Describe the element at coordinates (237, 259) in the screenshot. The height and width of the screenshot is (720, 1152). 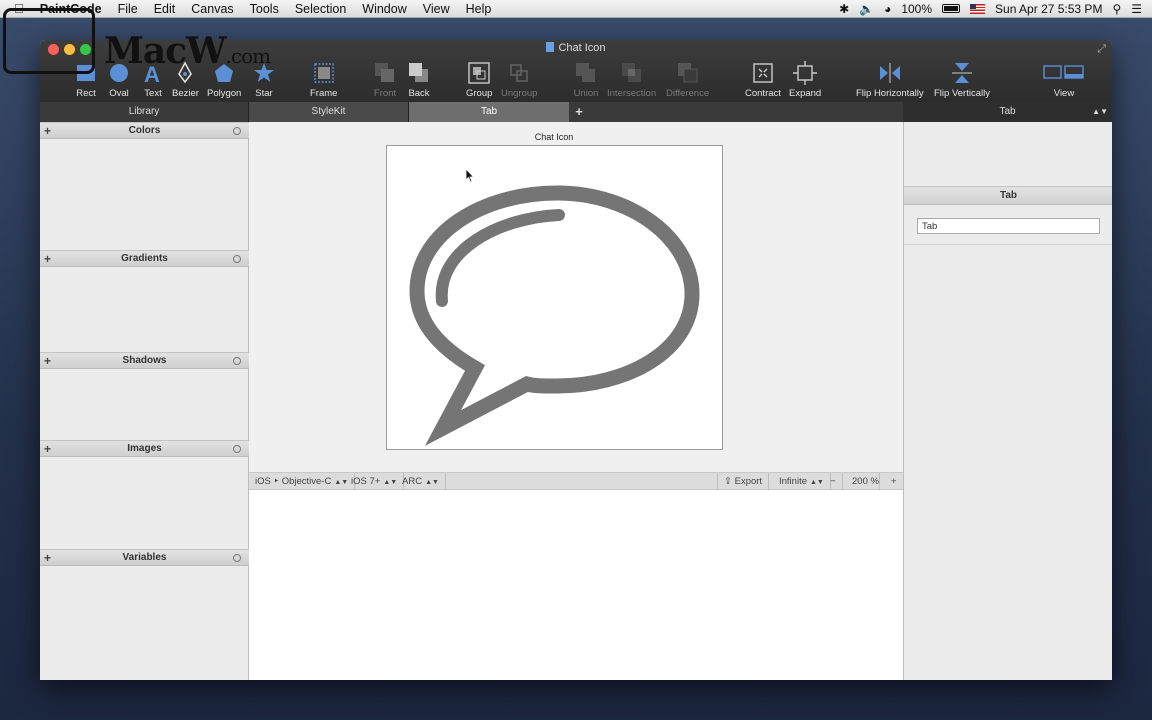
I see `gradients-options-icon` at that location.